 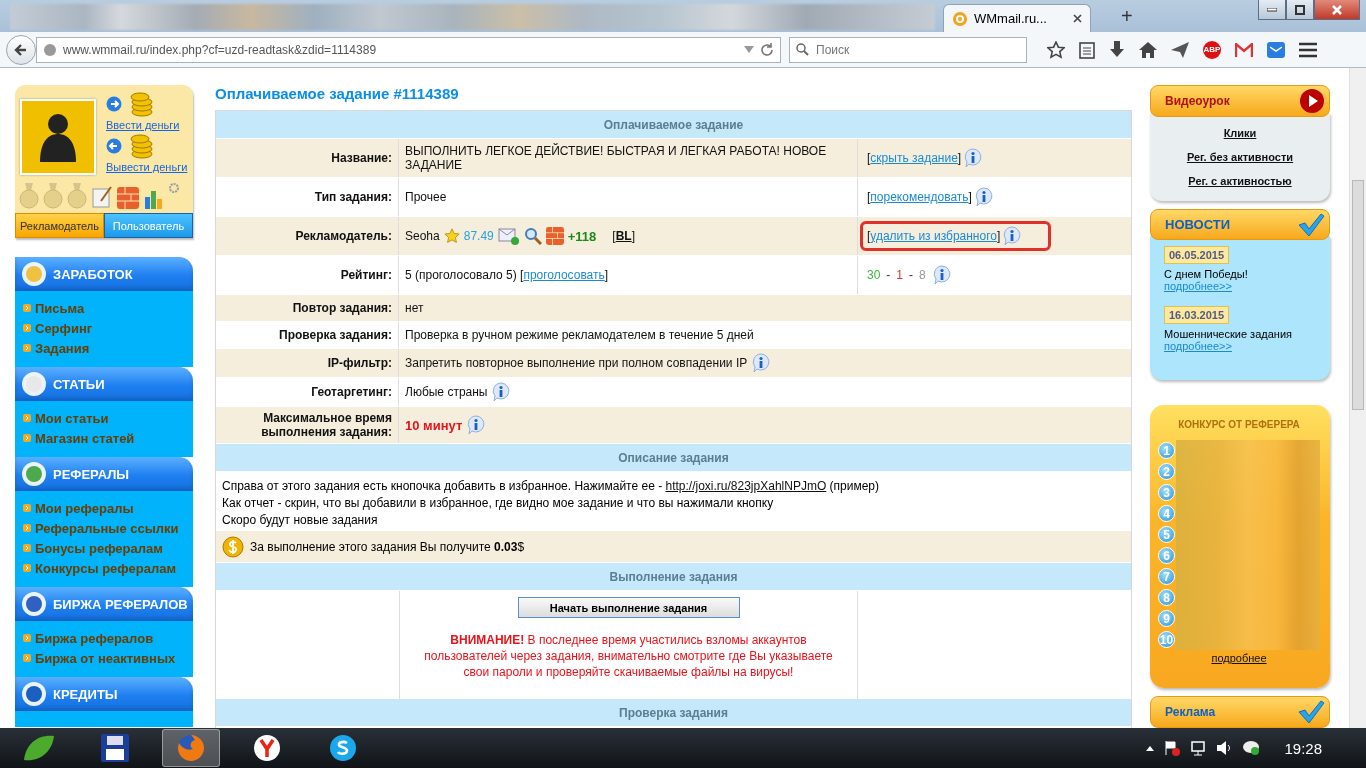 I want to click on field-value: ВЫПОЛНИТЬ ЛЕГКОЕ ДЕЙСТВИЕ! БЫСТРАЯ И ЛЕГКАЯ РАБОТА! НОВОЕ ЗАДАНИЕ, so click(x=616, y=158).